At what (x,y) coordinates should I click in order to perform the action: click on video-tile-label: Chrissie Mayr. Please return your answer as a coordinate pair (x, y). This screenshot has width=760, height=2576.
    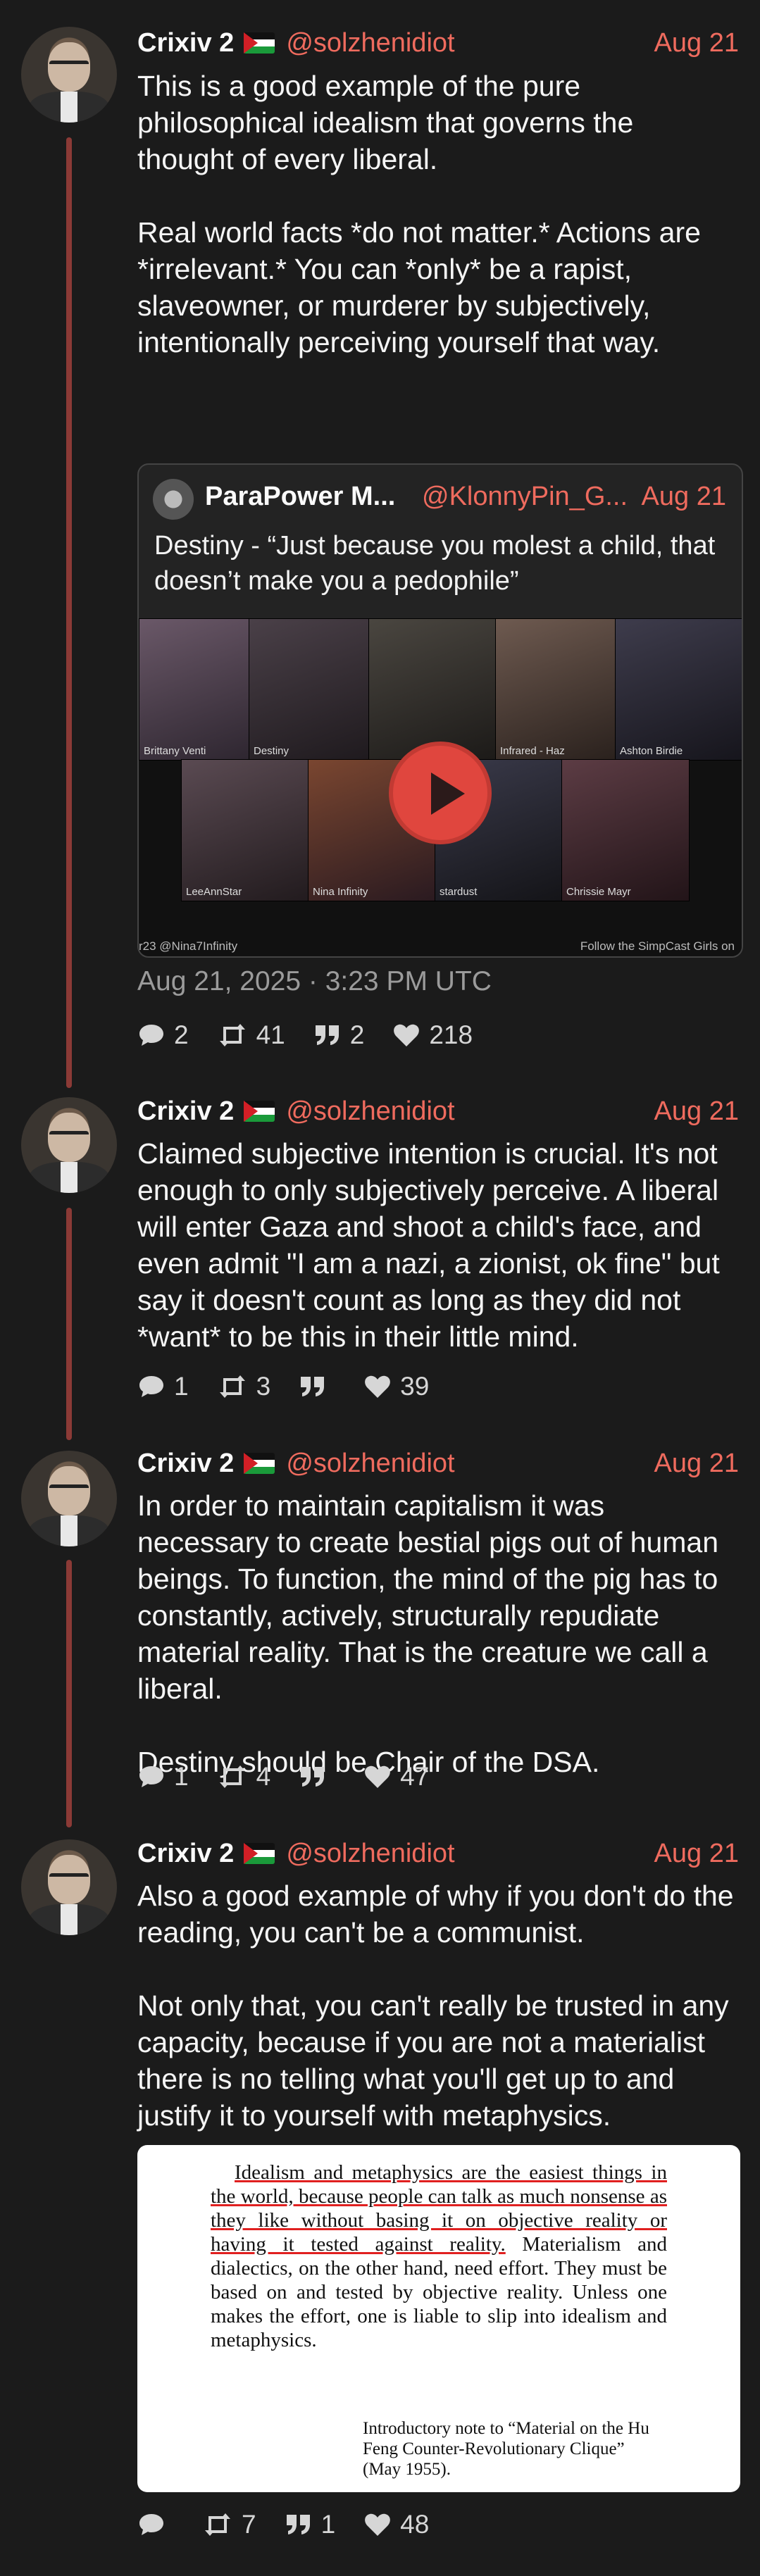
    Looking at the image, I should click on (598, 892).